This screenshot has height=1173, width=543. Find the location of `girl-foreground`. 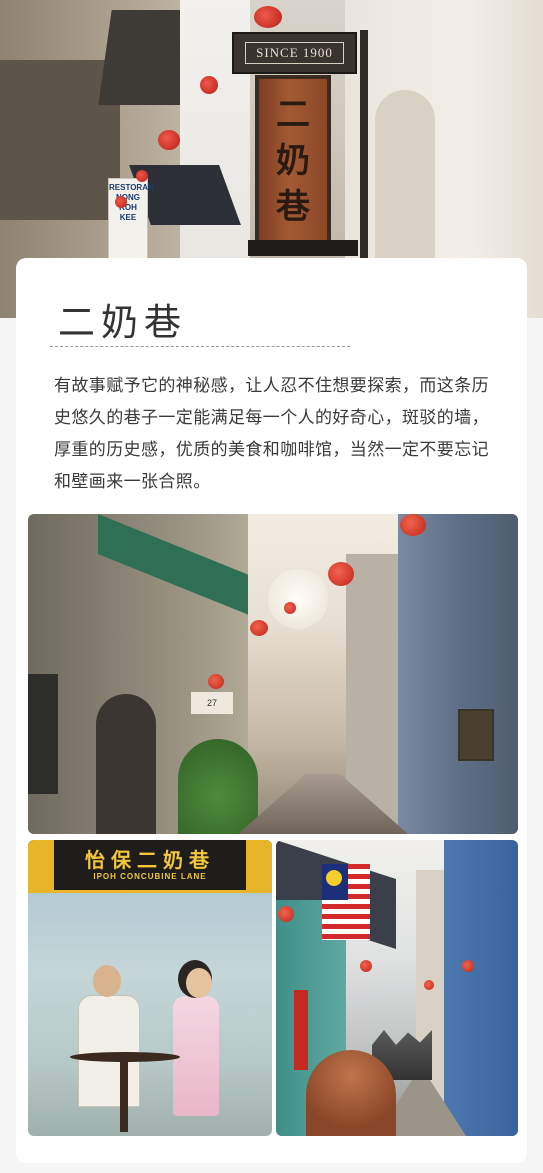

girl-foreground is located at coordinates (351, 1093).